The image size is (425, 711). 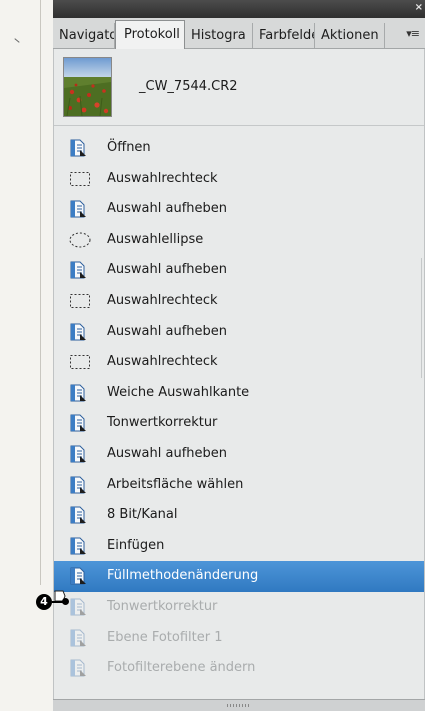 What do you see at coordinates (219, 35) in the screenshot?
I see `tab-histogram: Histogra` at bounding box center [219, 35].